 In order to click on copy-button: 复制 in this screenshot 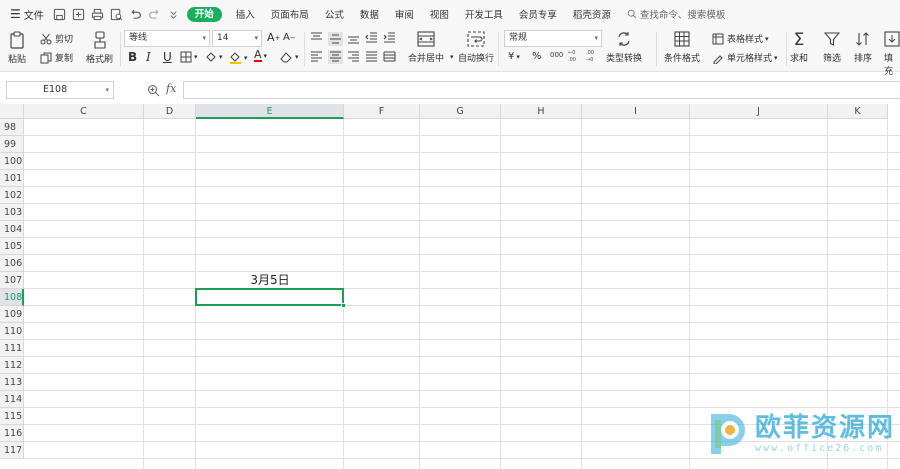, I will do `click(56, 57)`.